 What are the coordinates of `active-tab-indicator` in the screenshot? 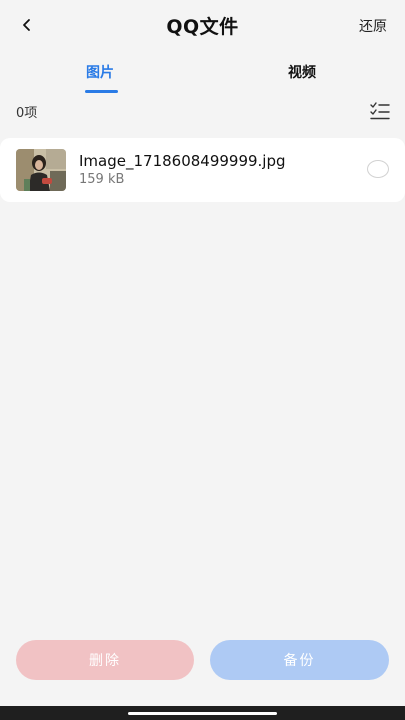 It's located at (101, 91).